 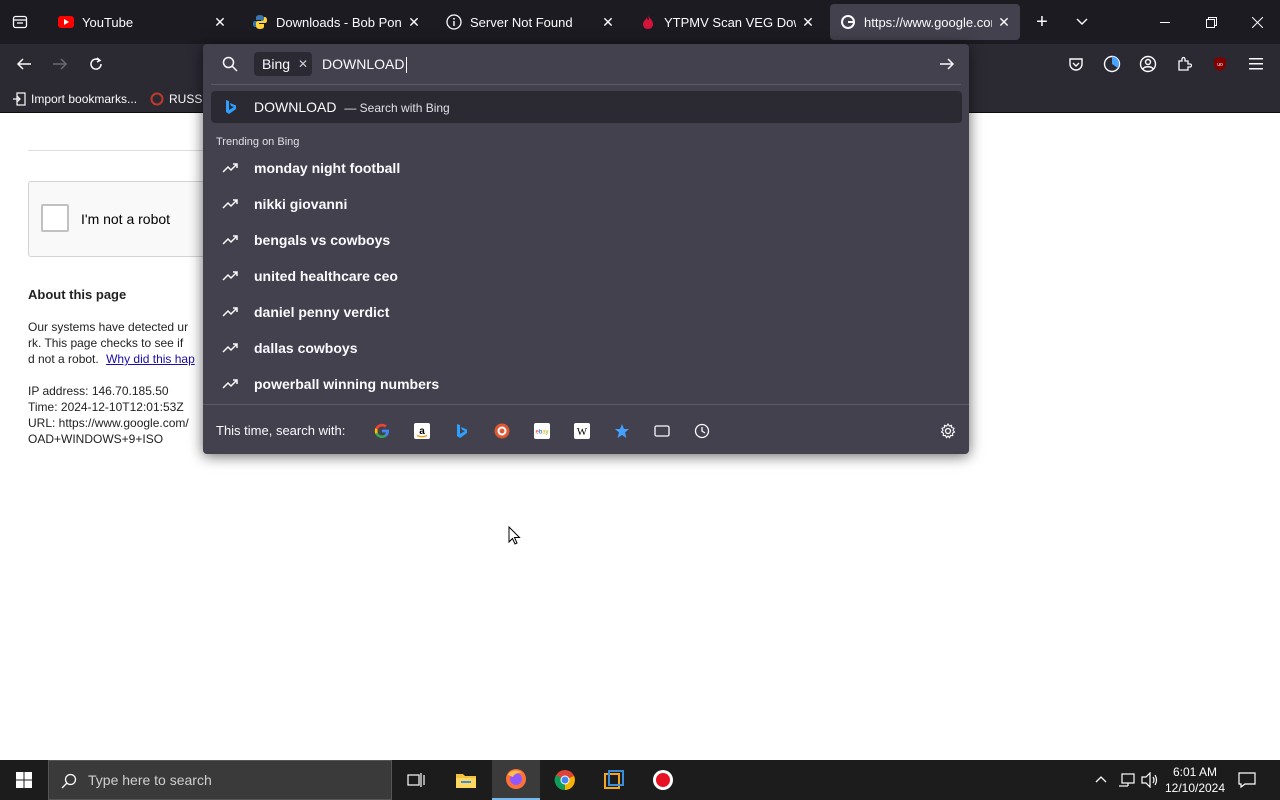 I want to click on reload-icon, so click(x=96, y=64).